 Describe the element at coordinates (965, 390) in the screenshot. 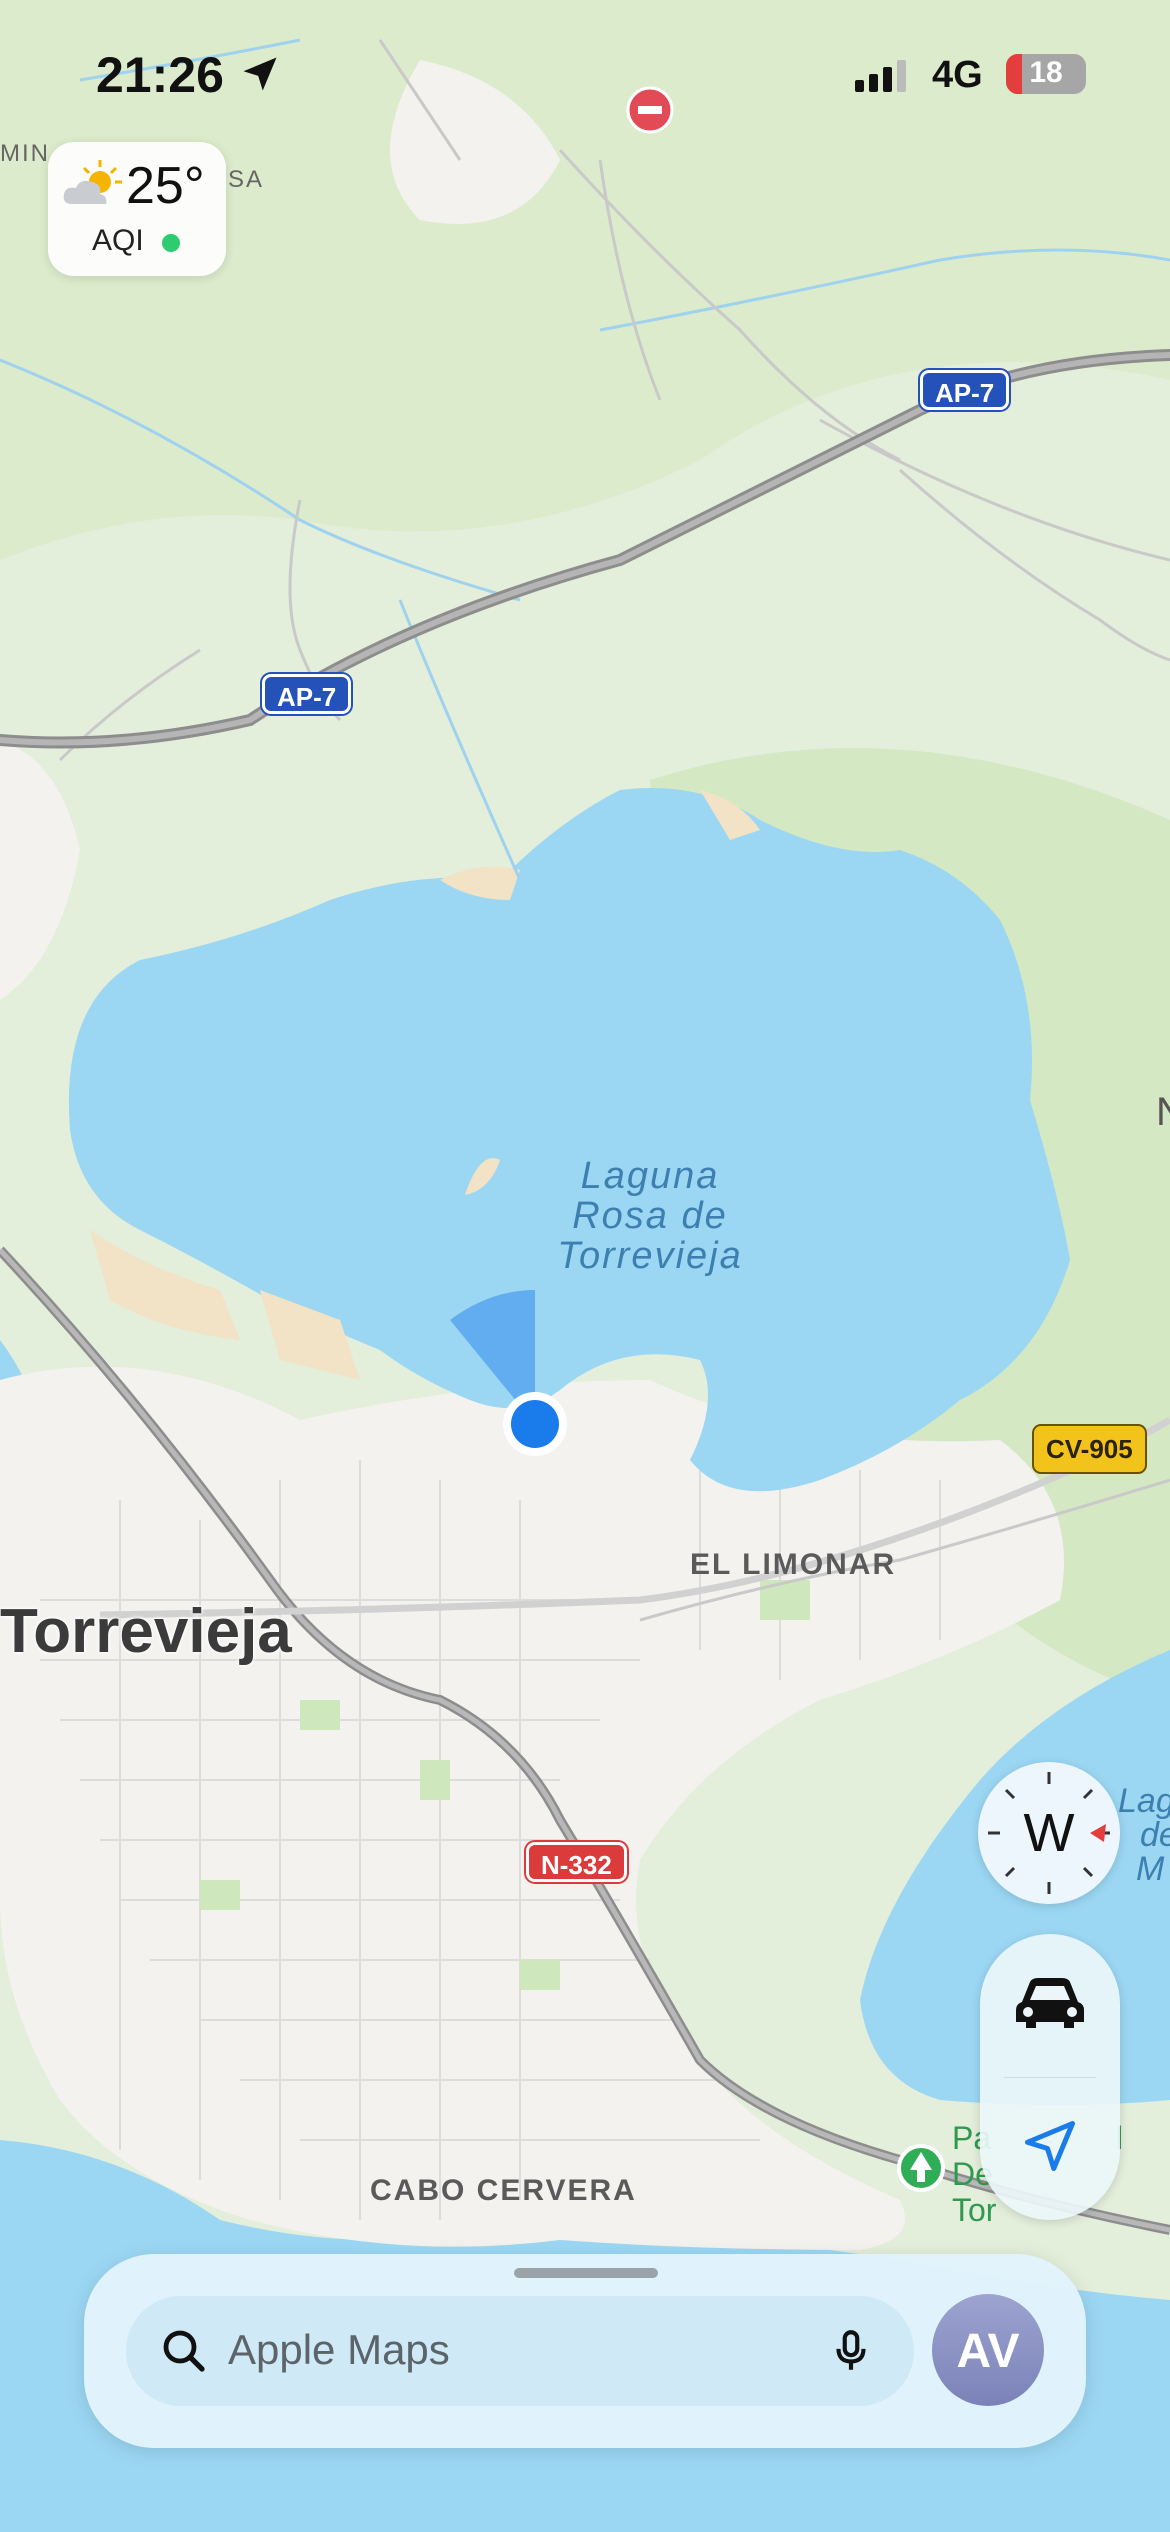

I see `road-shield-ap7-north: AP-7` at that location.